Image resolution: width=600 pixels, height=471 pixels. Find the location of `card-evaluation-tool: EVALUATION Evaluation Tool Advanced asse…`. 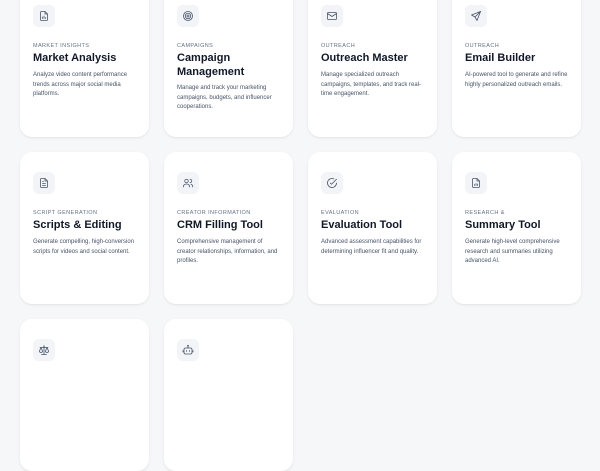

card-evaluation-tool: EVALUATION Evaluation Tool Advanced asse… is located at coordinates (372, 228).